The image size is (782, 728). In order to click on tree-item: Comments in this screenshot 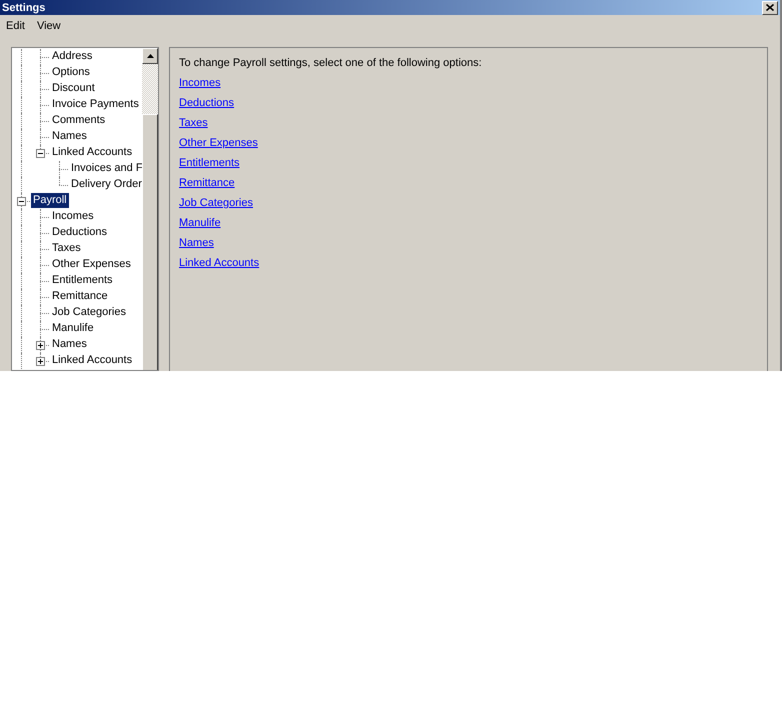, I will do `click(79, 120)`.